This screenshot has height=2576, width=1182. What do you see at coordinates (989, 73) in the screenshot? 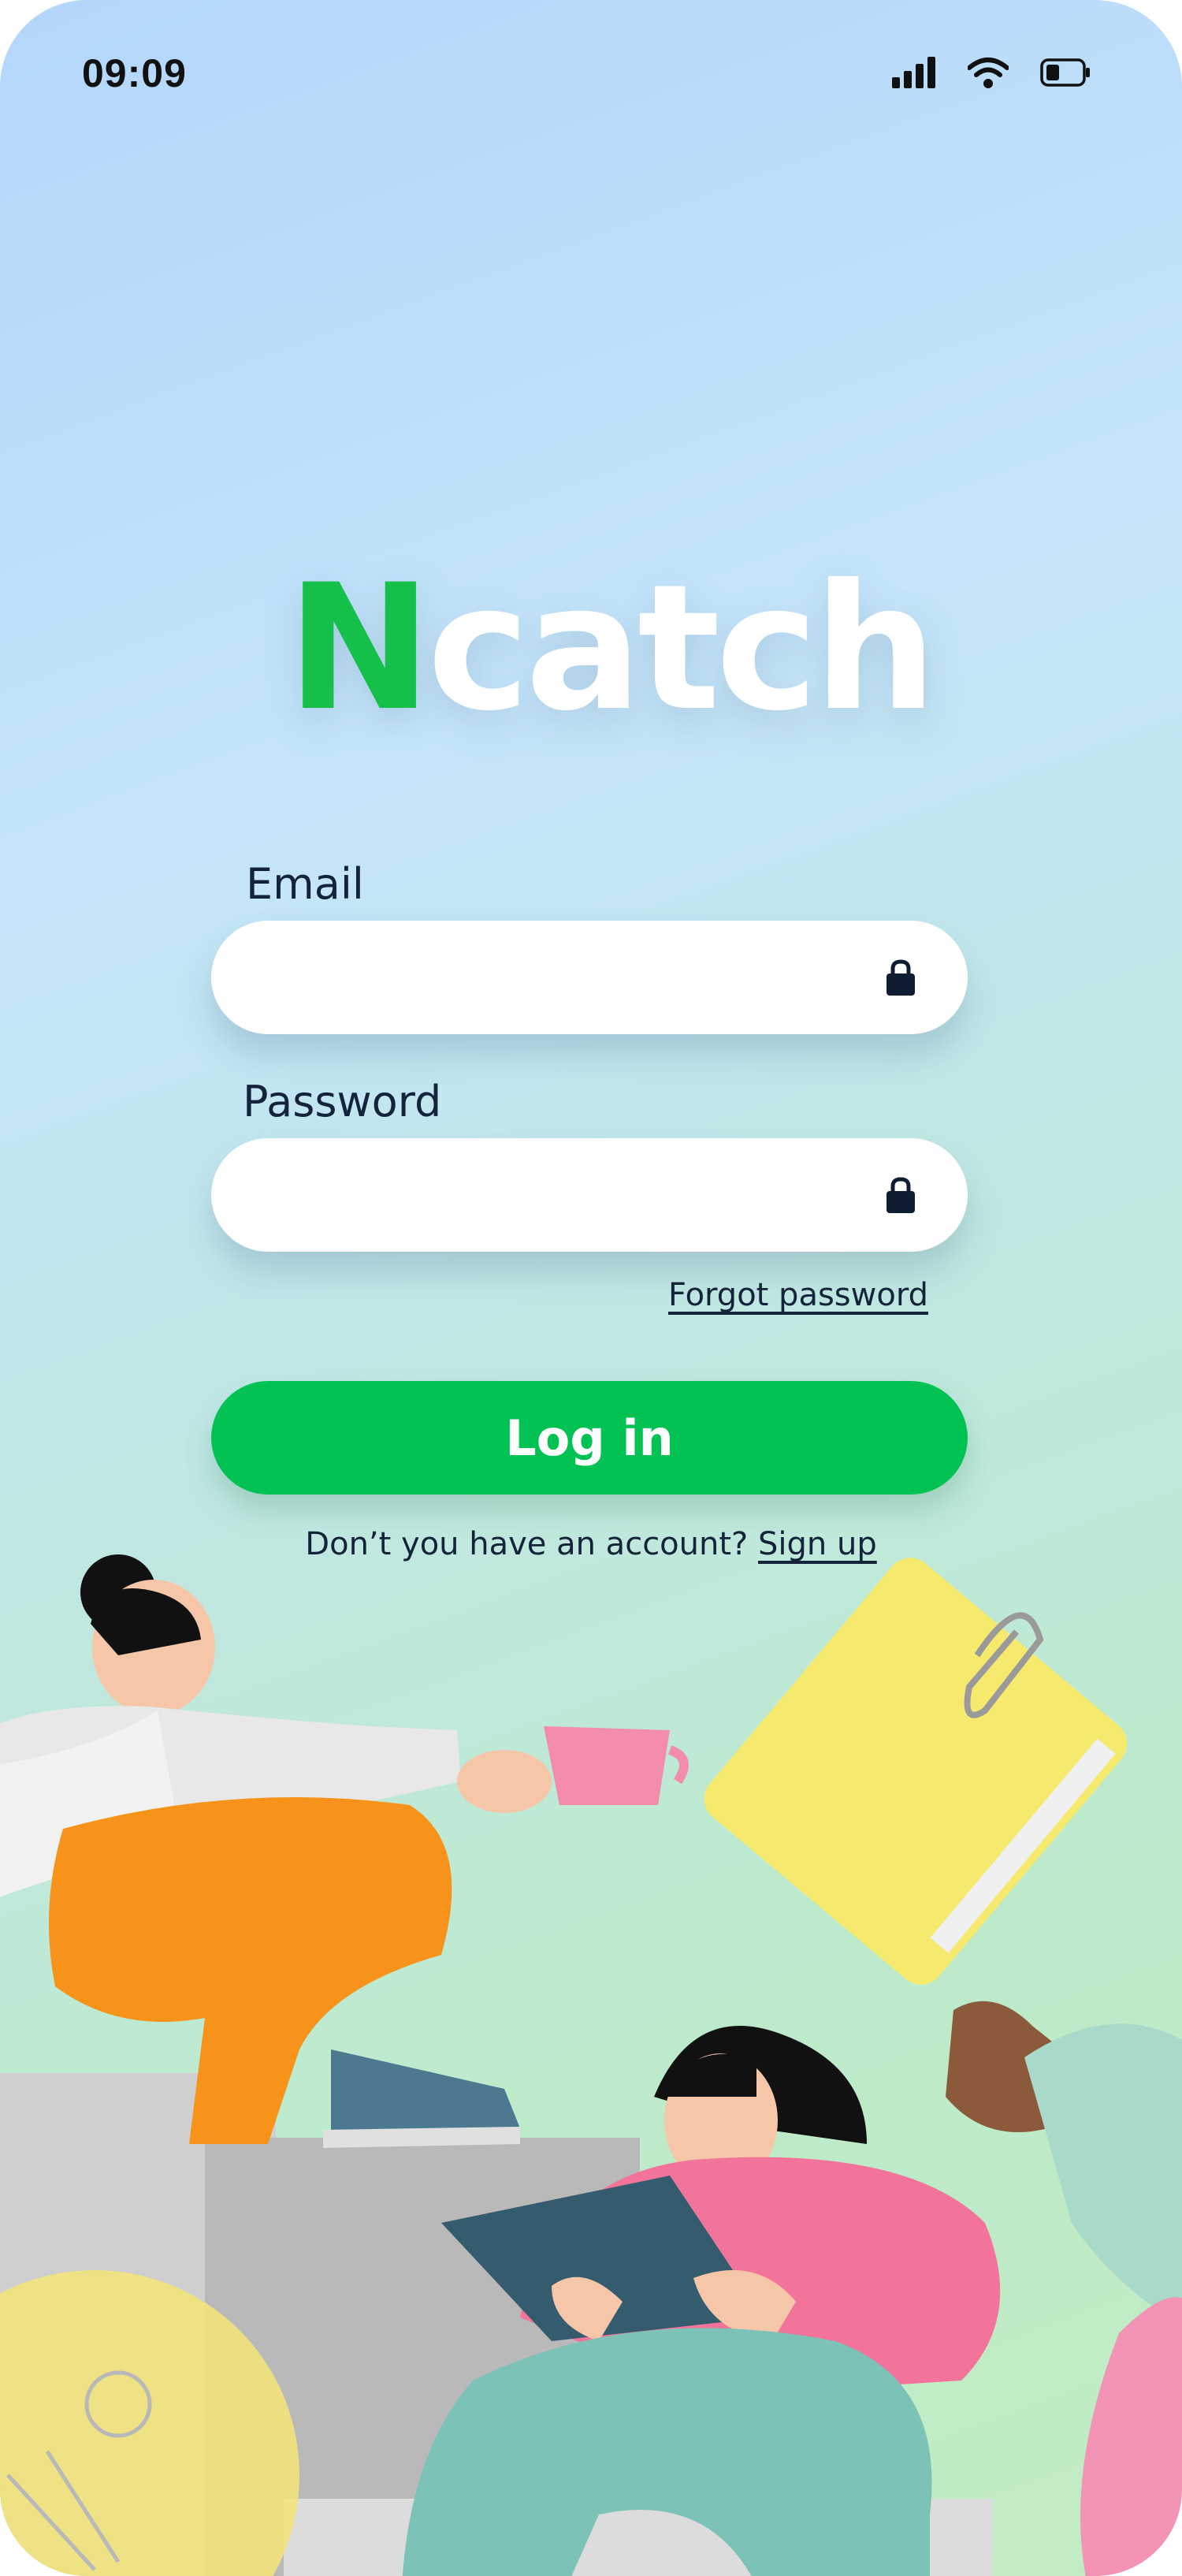
I see `wifi-icon` at bounding box center [989, 73].